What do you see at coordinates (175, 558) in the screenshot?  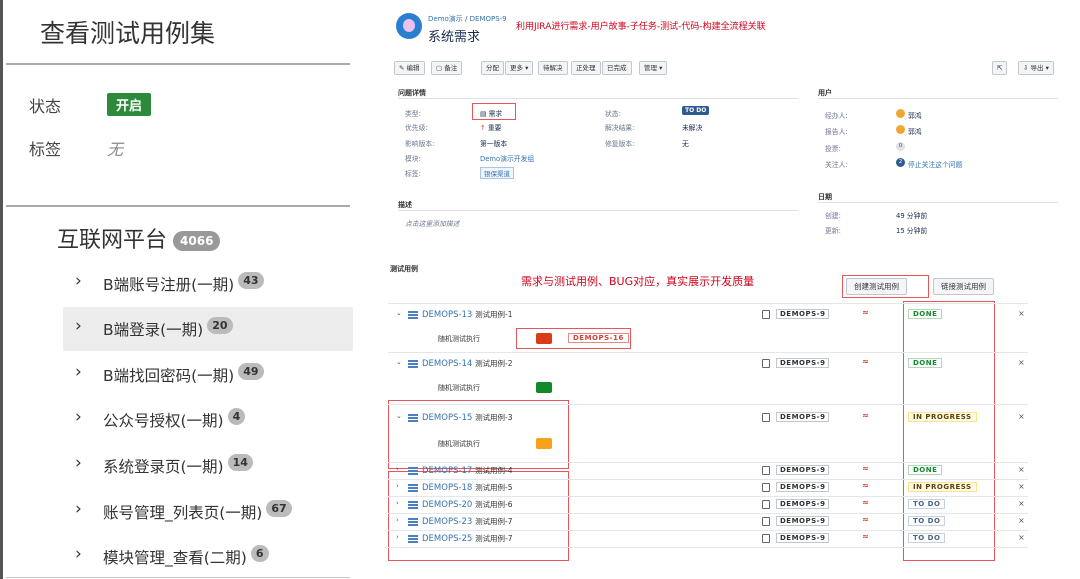 I see `folder-label: 模块管理_查看(二期)` at bounding box center [175, 558].